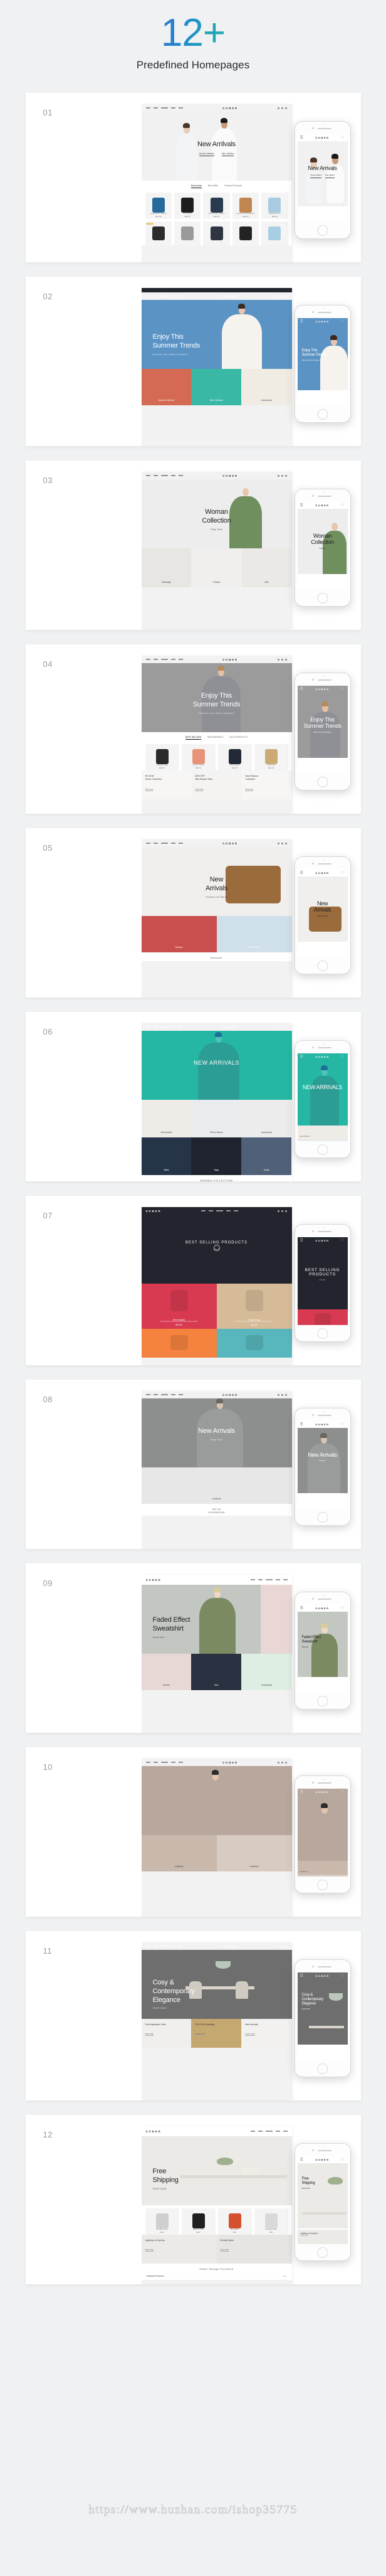 The height and width of the screenshot is (2576, 386). I want to click on mock-category-tile: Shirts & Tops, so click(254, 934).